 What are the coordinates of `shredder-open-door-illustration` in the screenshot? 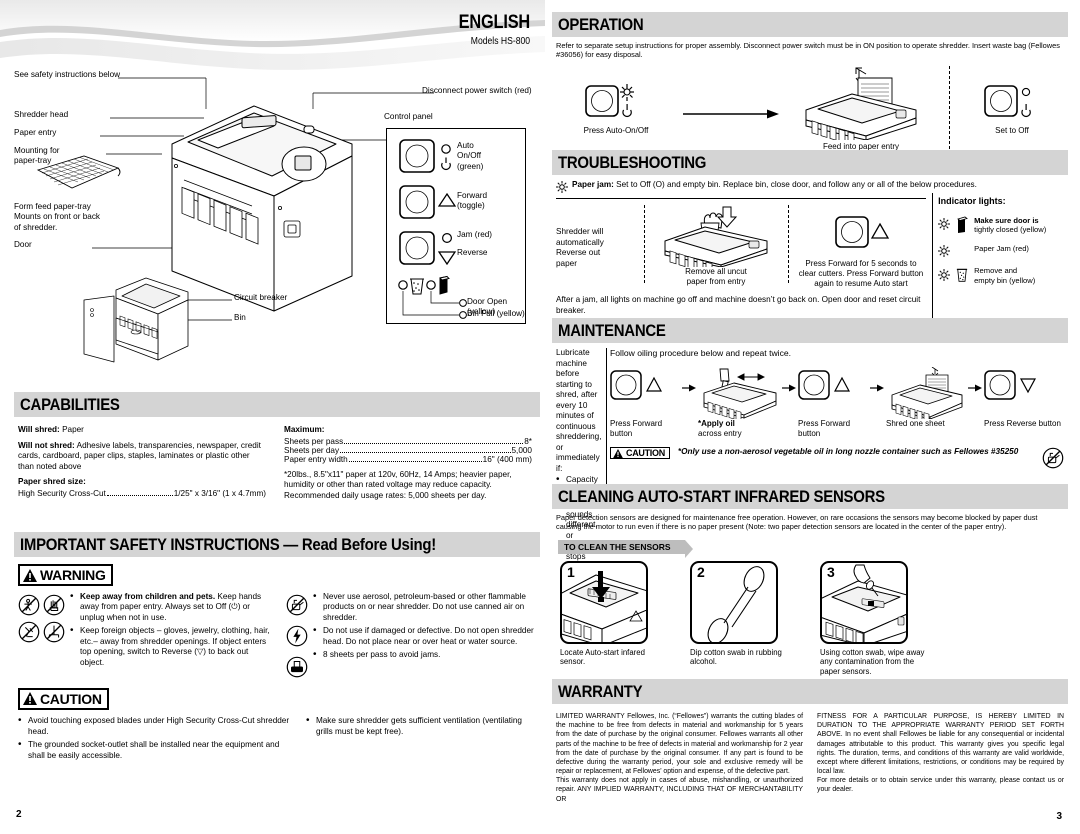 It's located at (136, 320).